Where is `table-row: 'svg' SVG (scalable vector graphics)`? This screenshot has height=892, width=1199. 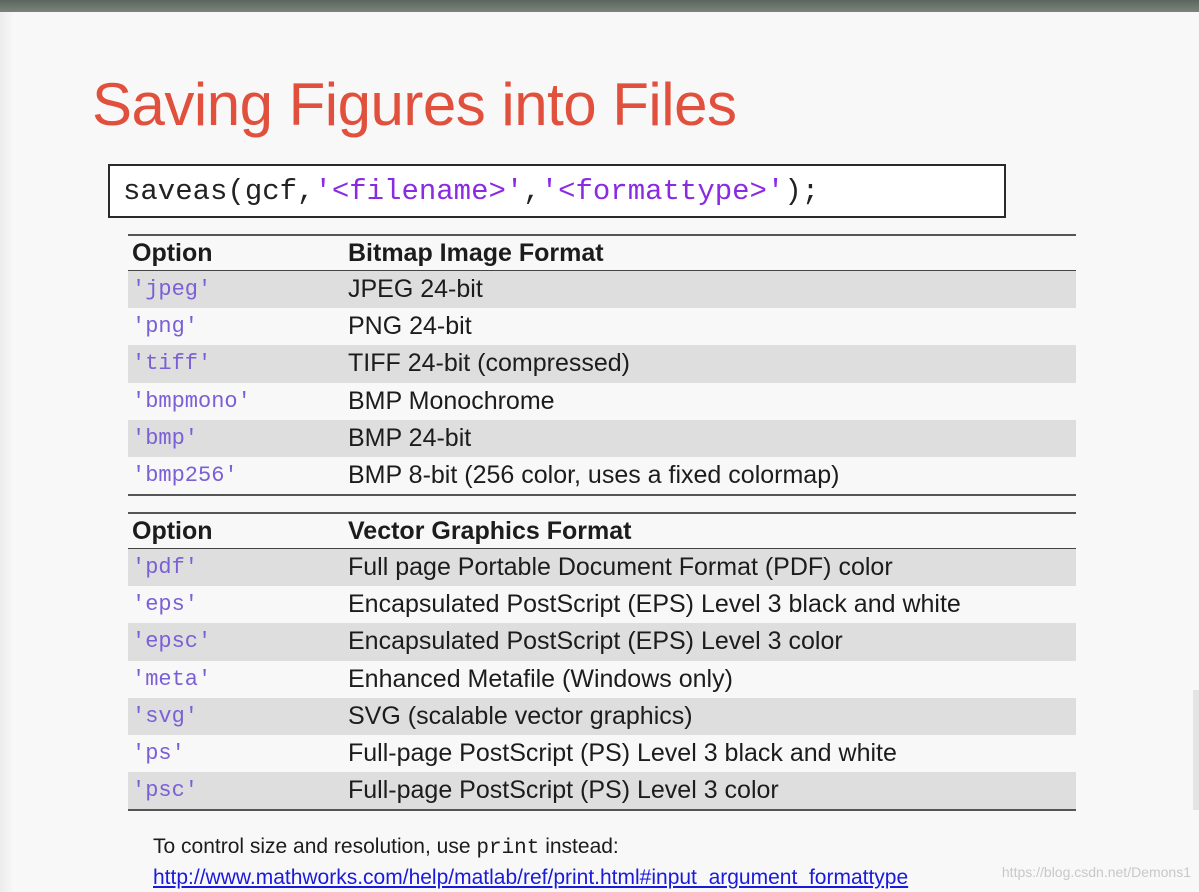
table-row: 'svg' SVG (scalable vector graphics) is located at coordinates (602, 716).